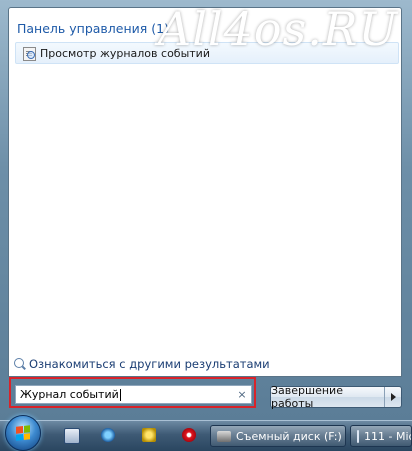  I want to click on search-icon, so click(19, 363).